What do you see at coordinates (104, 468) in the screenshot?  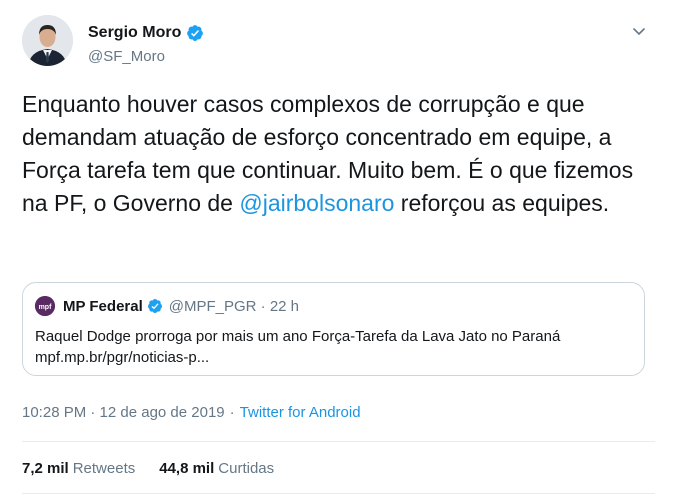 I see `retweets-label: Retweets` at bounding box center [104, 468].